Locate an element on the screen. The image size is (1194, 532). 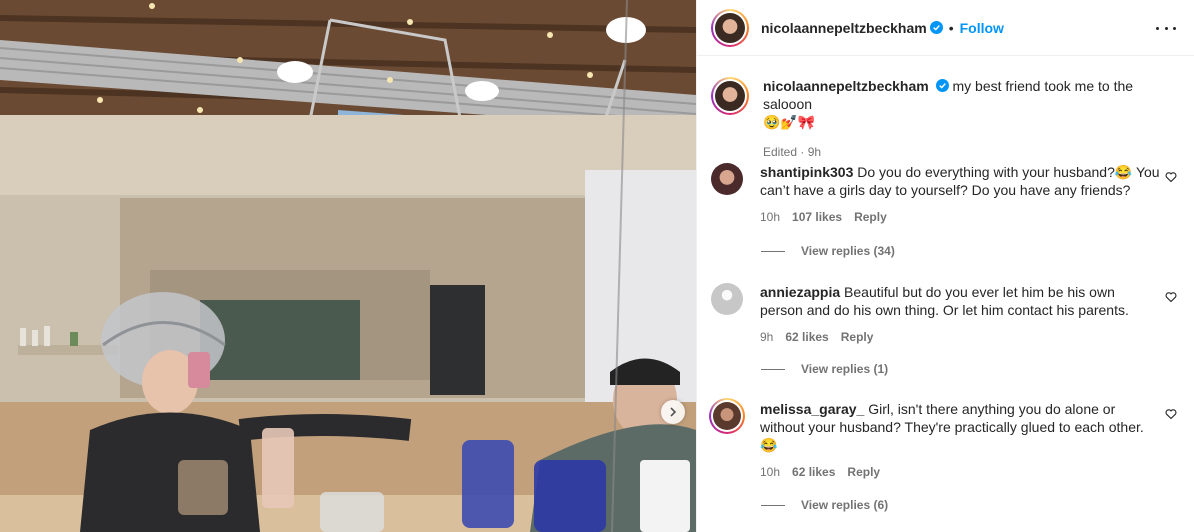
follow-button: Follow is located at coordinates (982, 28).